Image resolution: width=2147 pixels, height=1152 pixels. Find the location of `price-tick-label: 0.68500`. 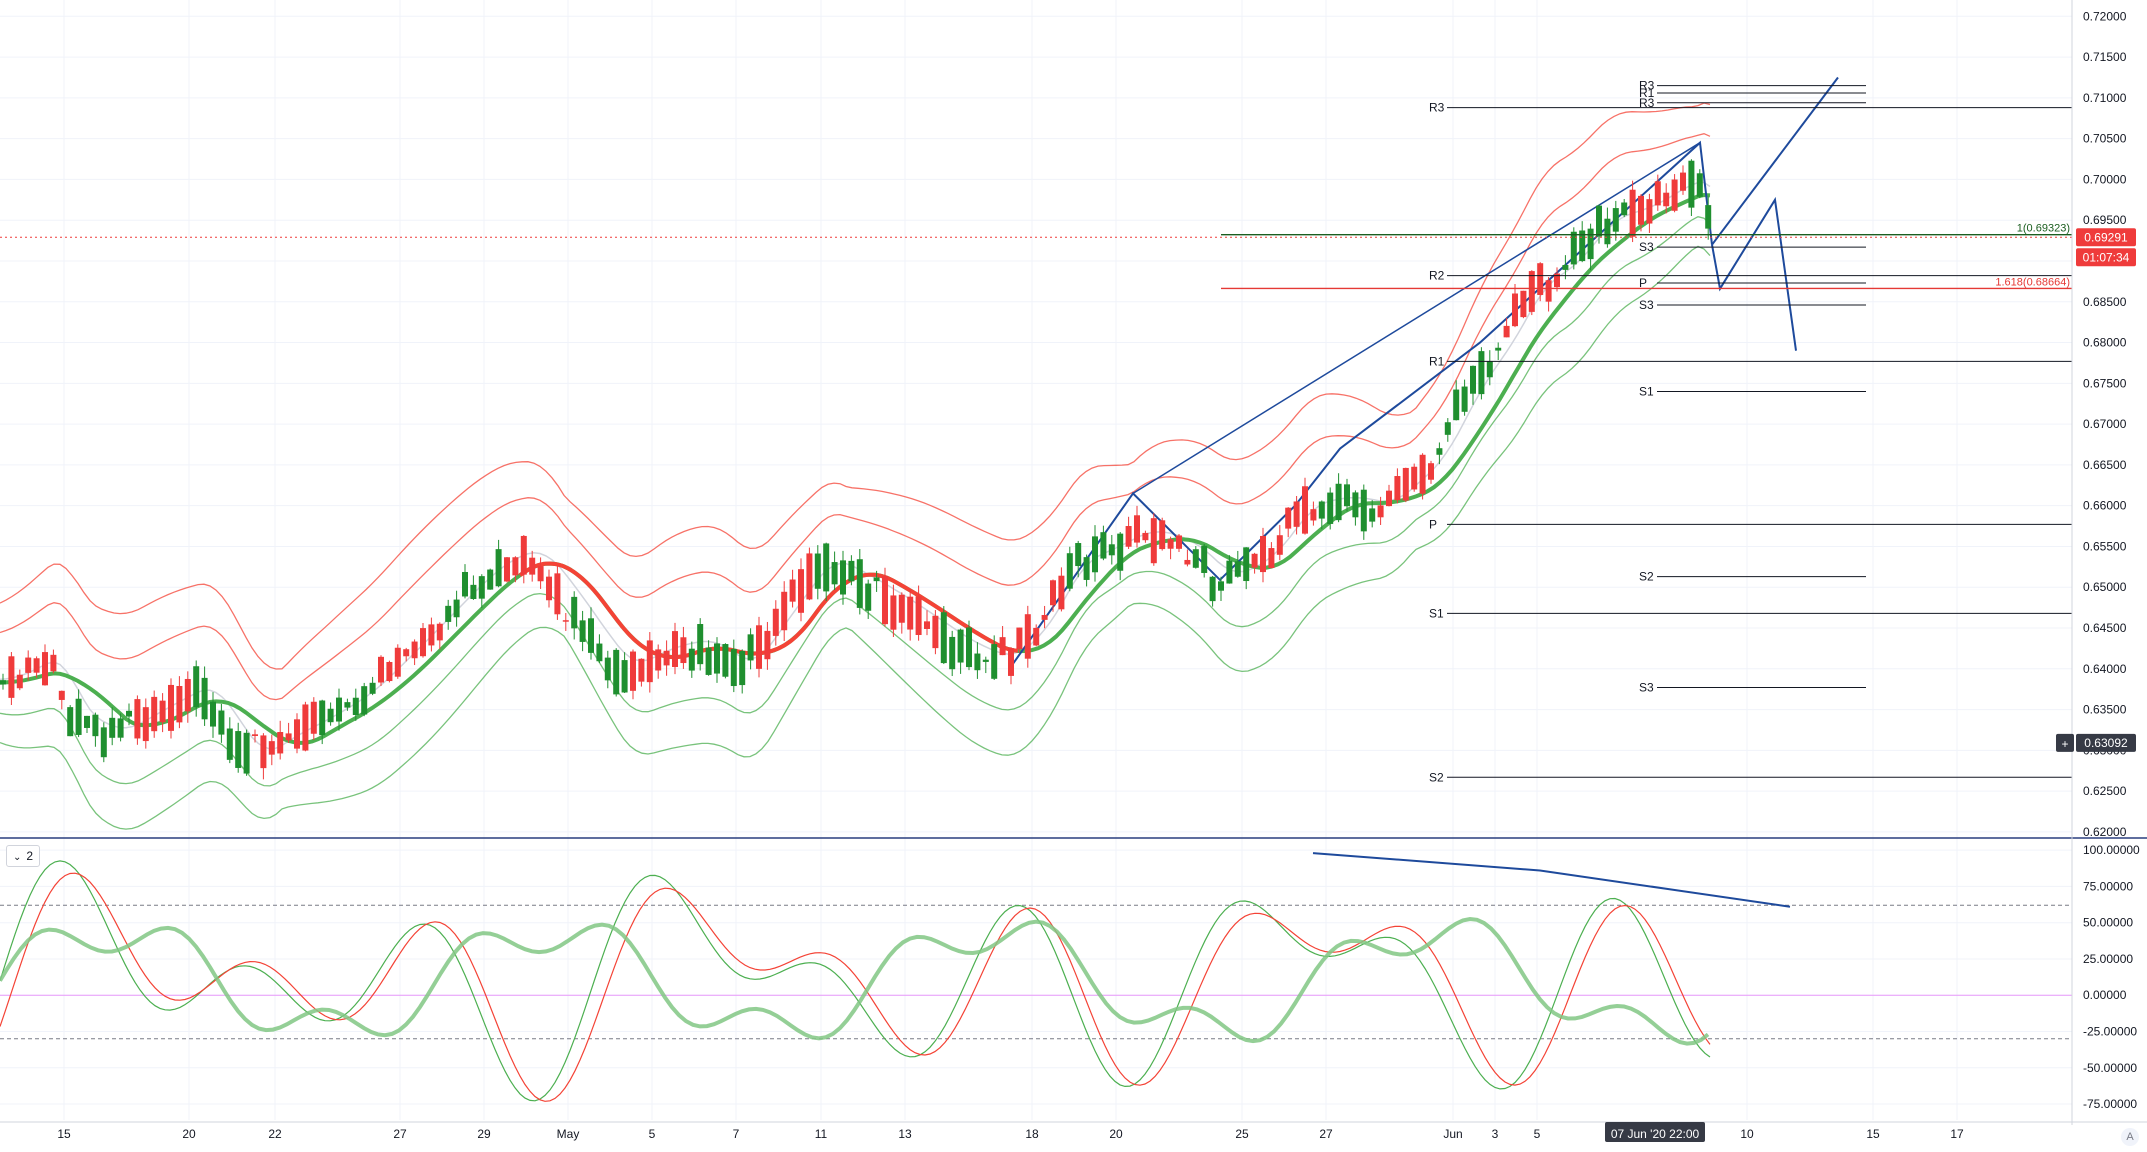

price-tick-label: 0.68500 is located at coordinates (2105, 302).